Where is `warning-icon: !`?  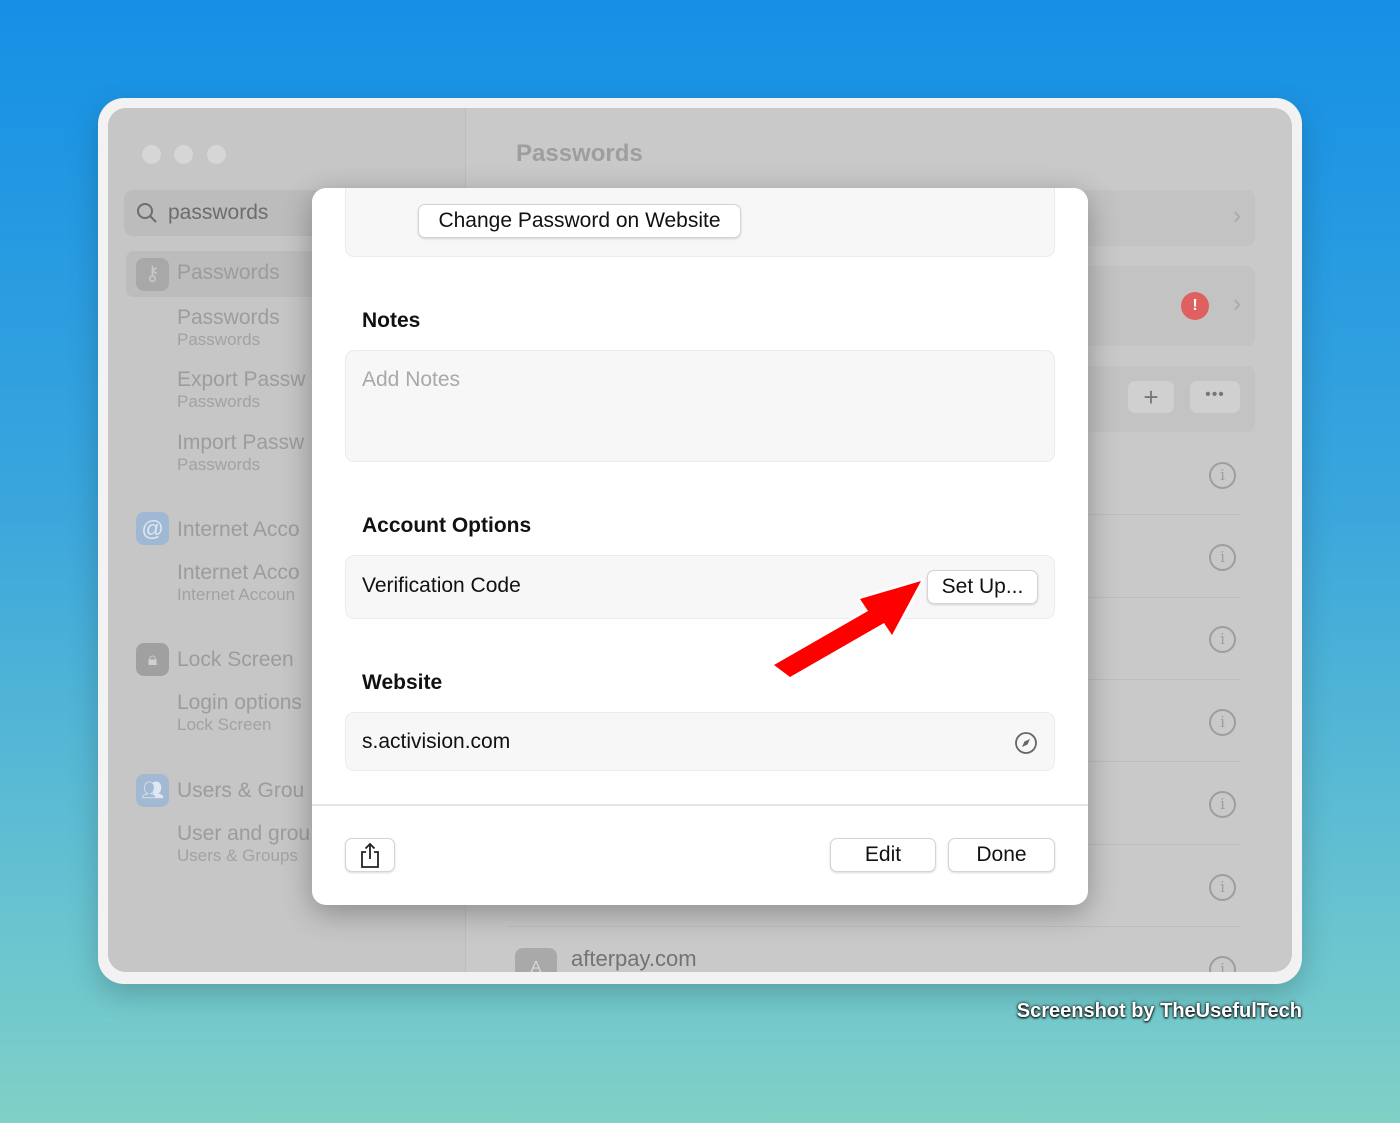 warning-icon: ! is located at coordinates (1195, 306).